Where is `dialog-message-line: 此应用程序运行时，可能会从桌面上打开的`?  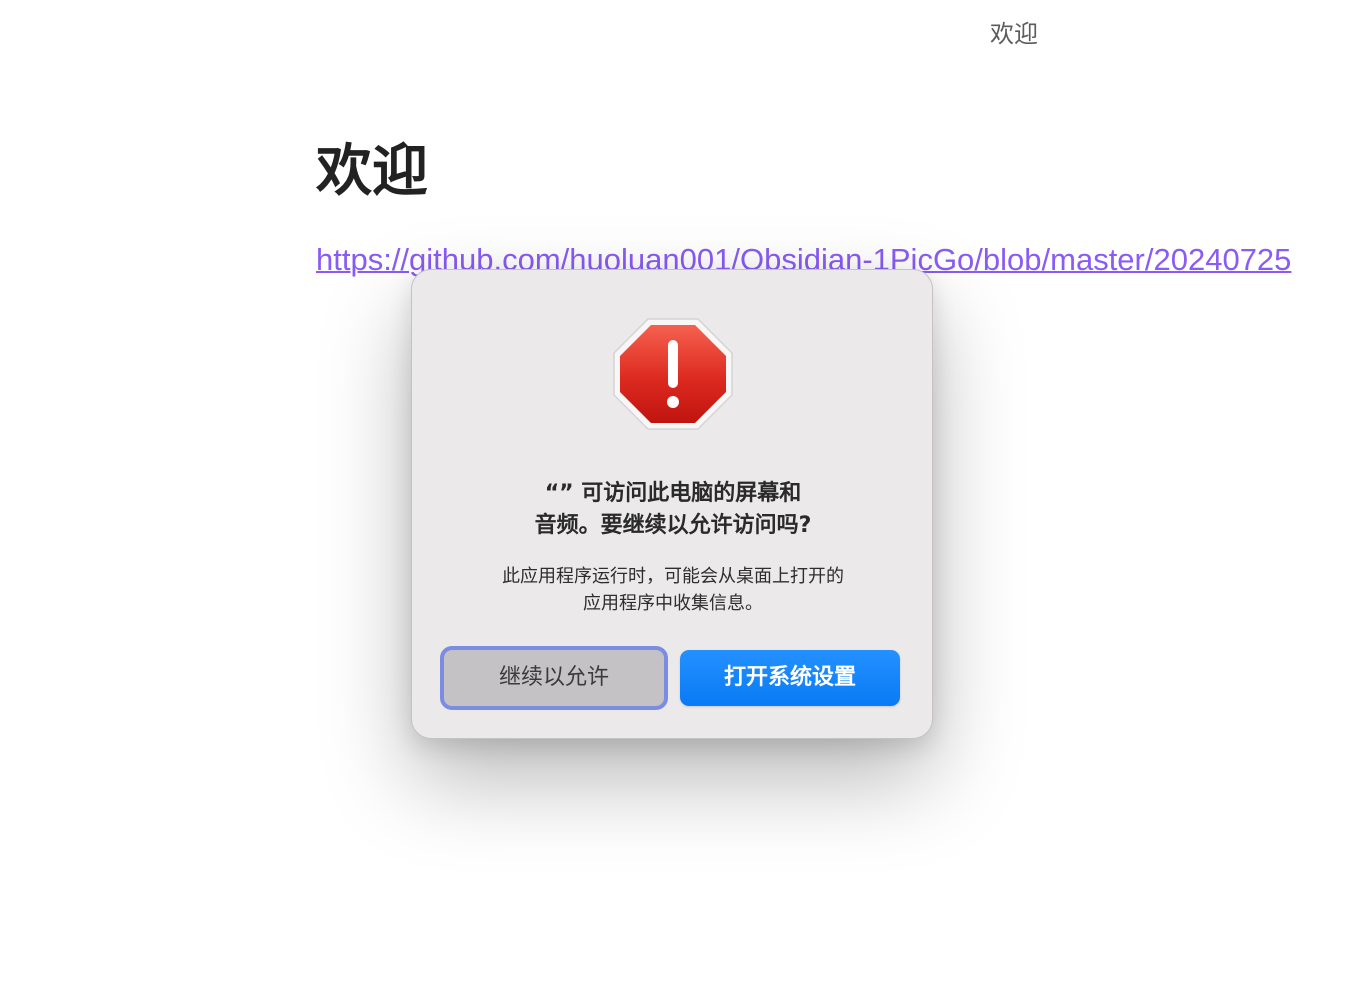
dialog-message-line: 此应用程序运行时，可能会从桌面上打开的 is located at coordinates (673, 576).